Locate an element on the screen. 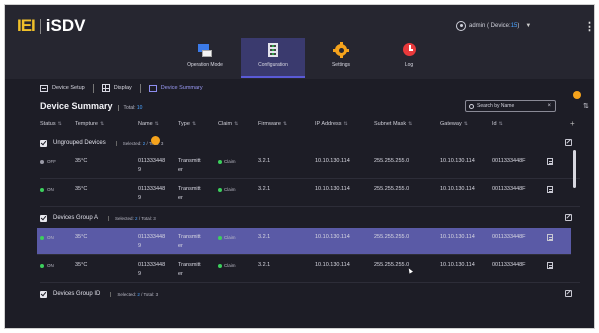 The image size is (599, 333). add-column-icon: + is located at coordinates (572, 123).